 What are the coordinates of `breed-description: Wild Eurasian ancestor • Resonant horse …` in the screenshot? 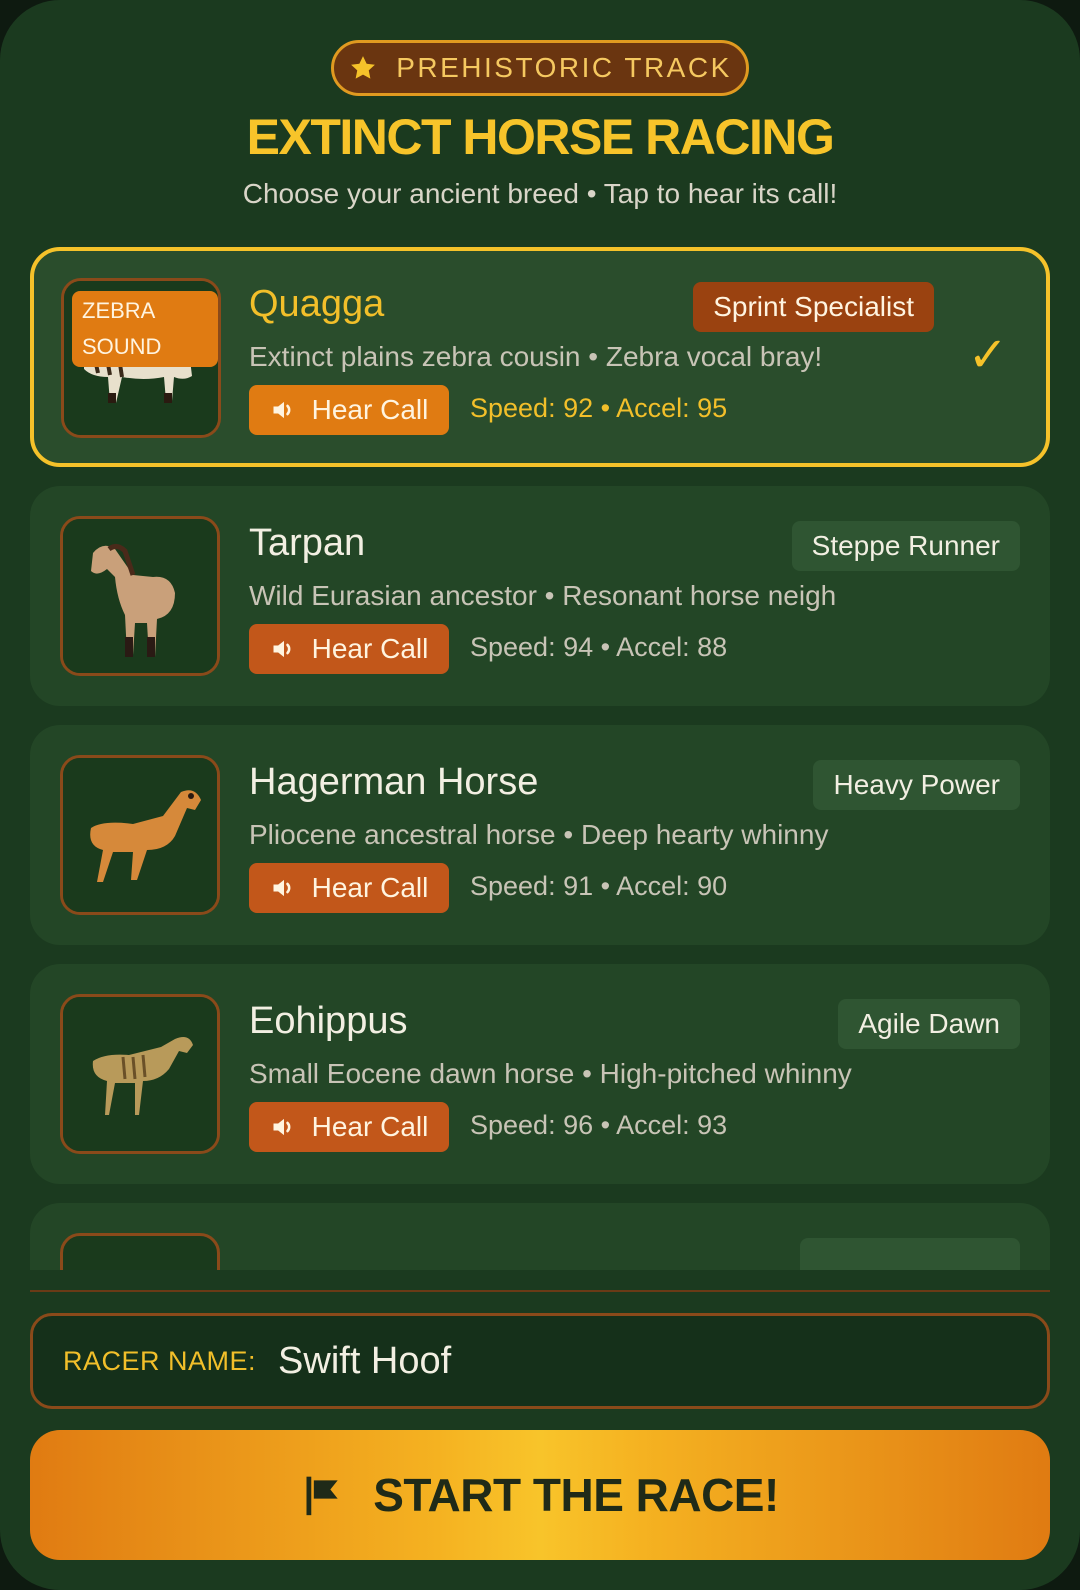 It's located at (543, 595).